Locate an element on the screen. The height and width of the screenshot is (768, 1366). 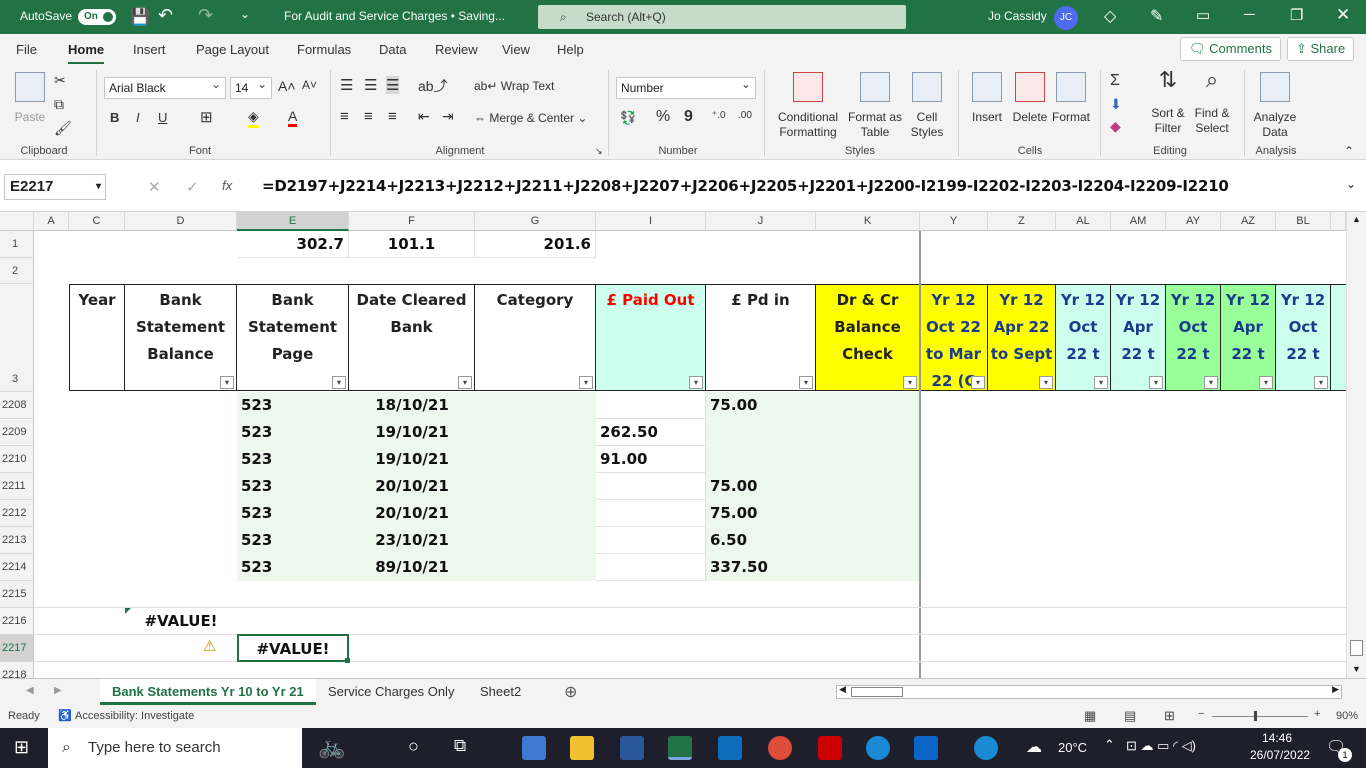
align-top-icon: ☰ is located at coordinates (346, 85).